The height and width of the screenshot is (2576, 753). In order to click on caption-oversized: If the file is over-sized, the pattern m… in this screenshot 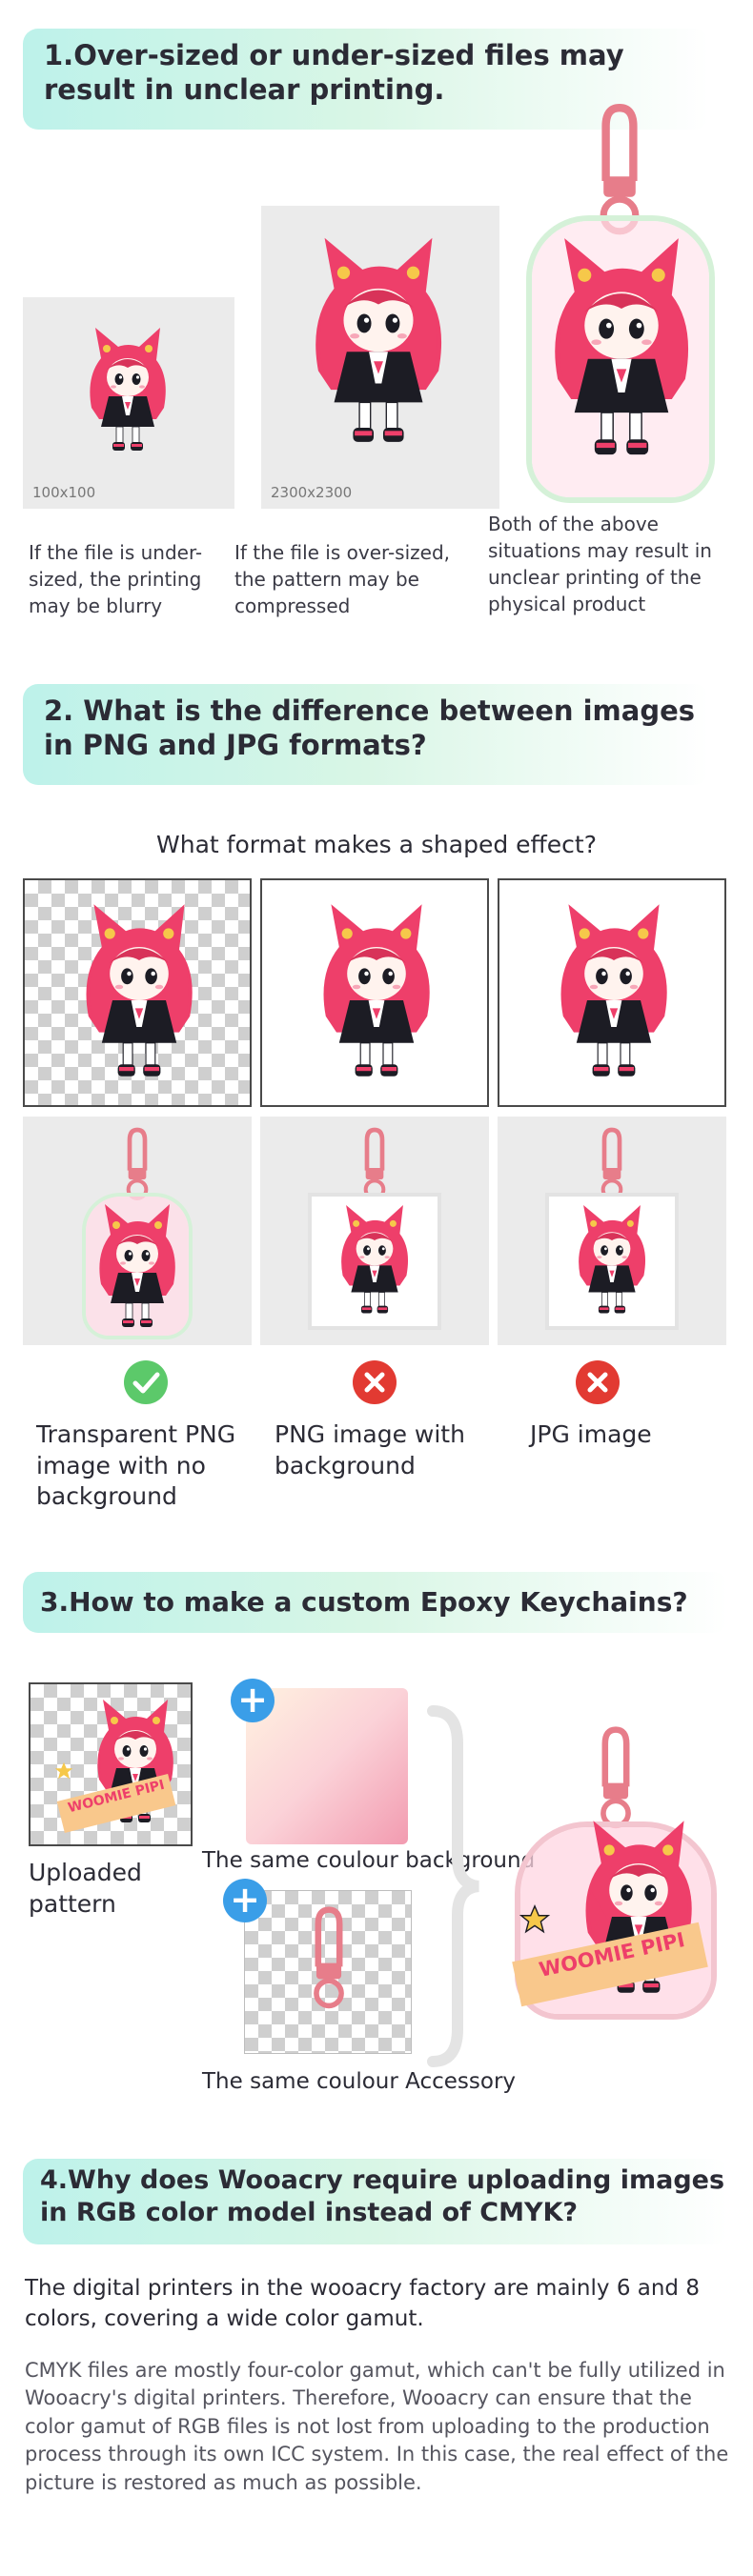, I will do `click(342, 579)`.